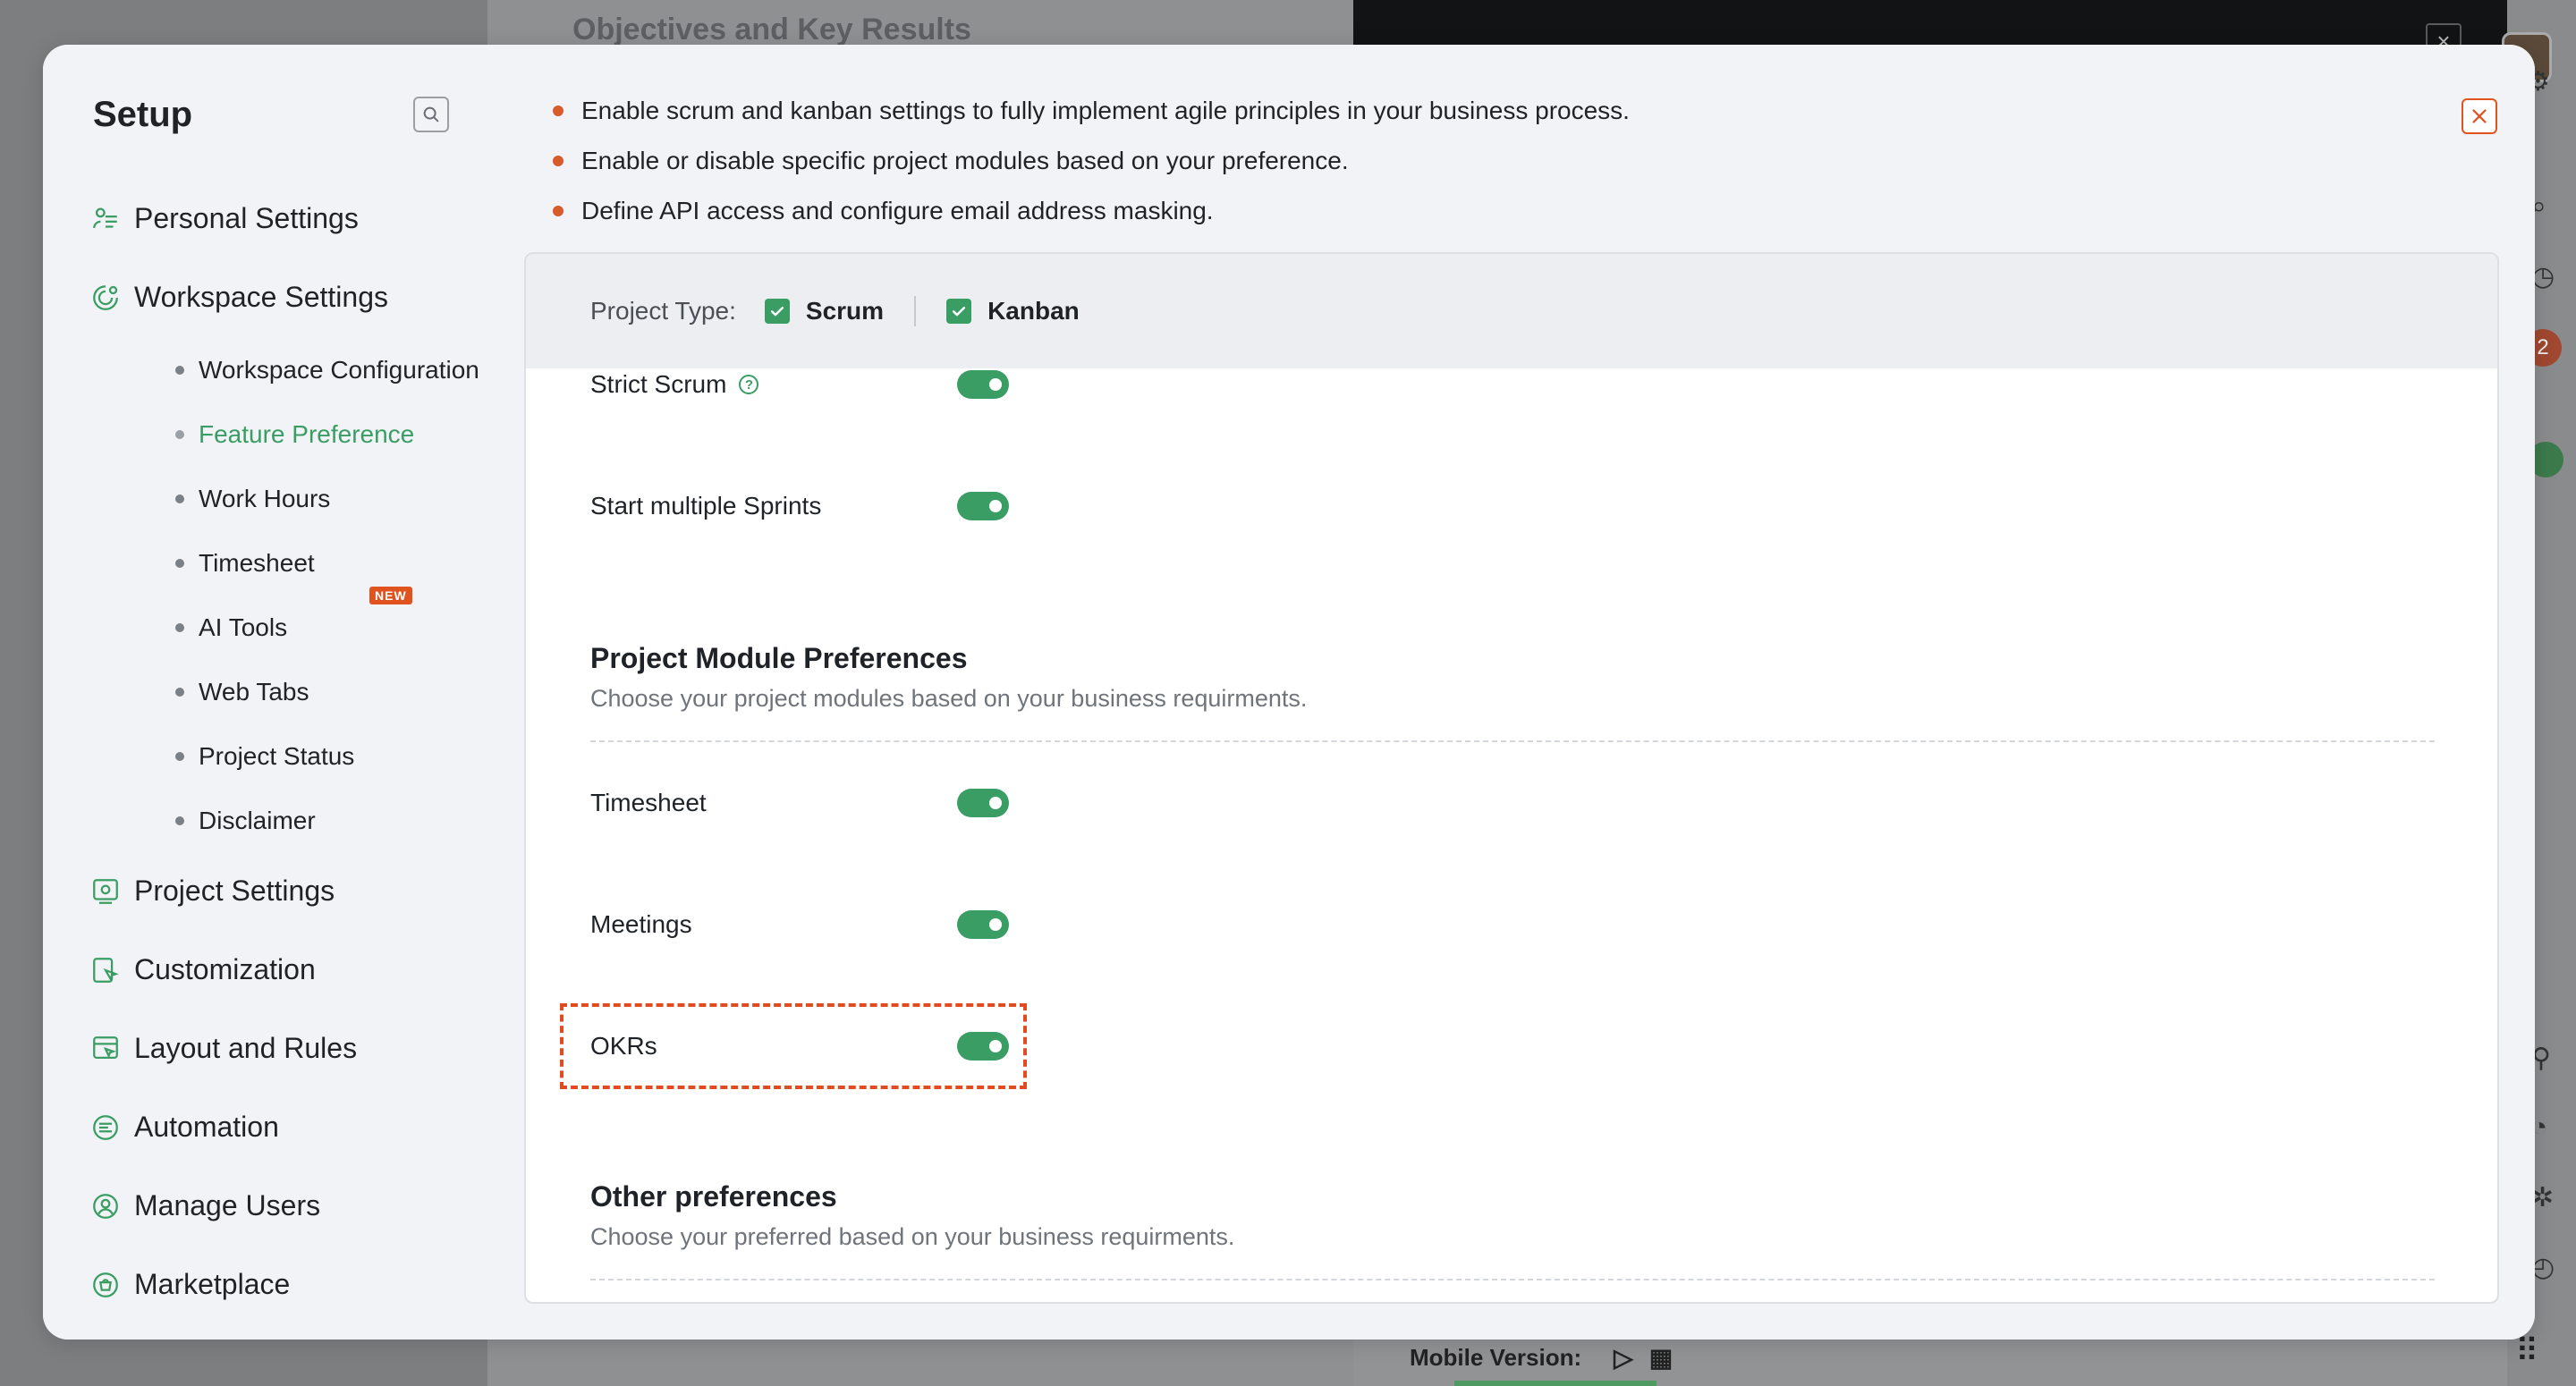 The image size is (2576, 1386). Describe the element at coordinates (105, 298) in the screenshot. I see `workspace-settings-icon` at that location.